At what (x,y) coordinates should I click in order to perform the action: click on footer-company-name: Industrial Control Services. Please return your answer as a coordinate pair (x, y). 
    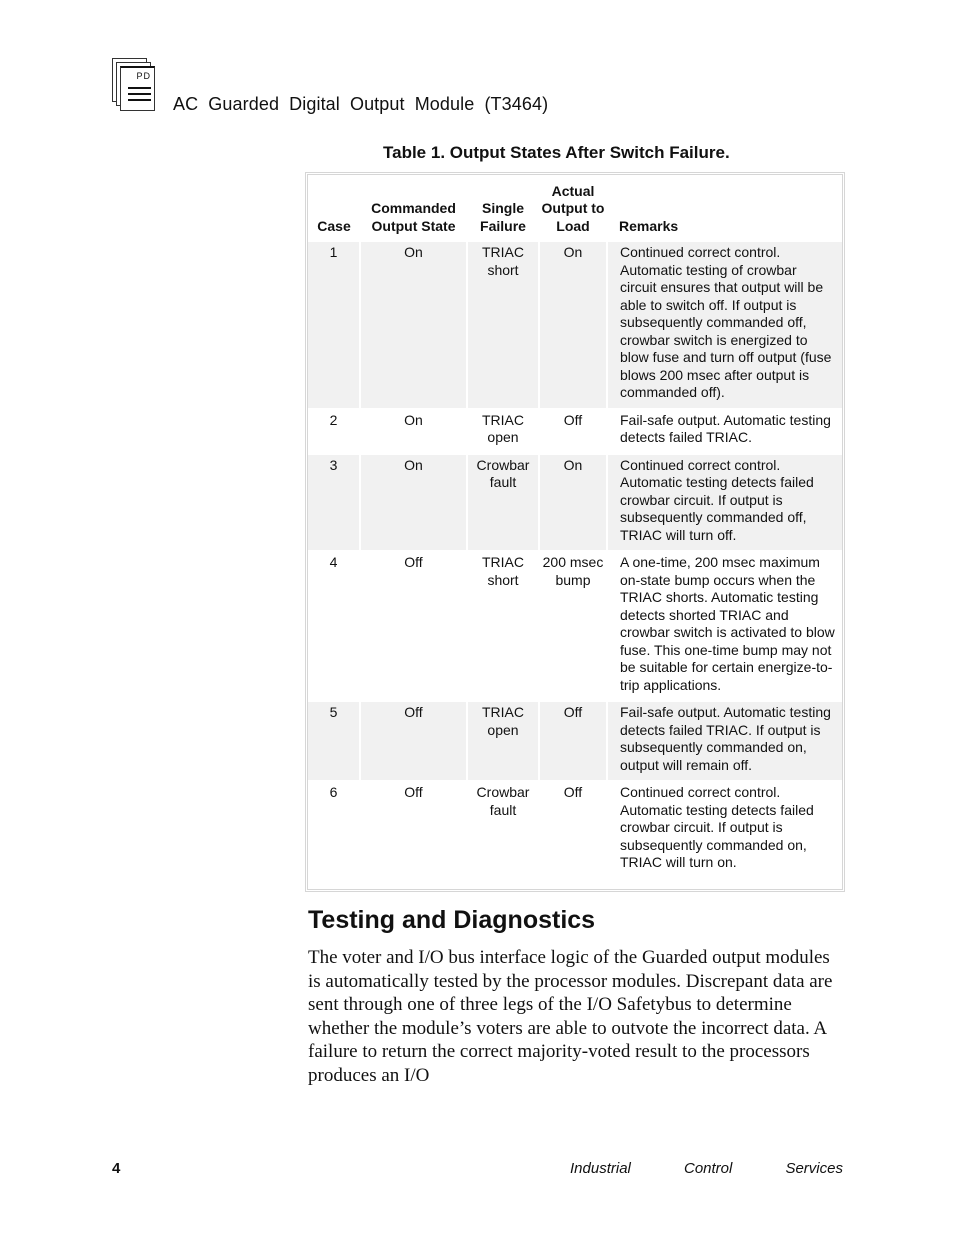
    Looking at the image, I should click on (706, 1168).